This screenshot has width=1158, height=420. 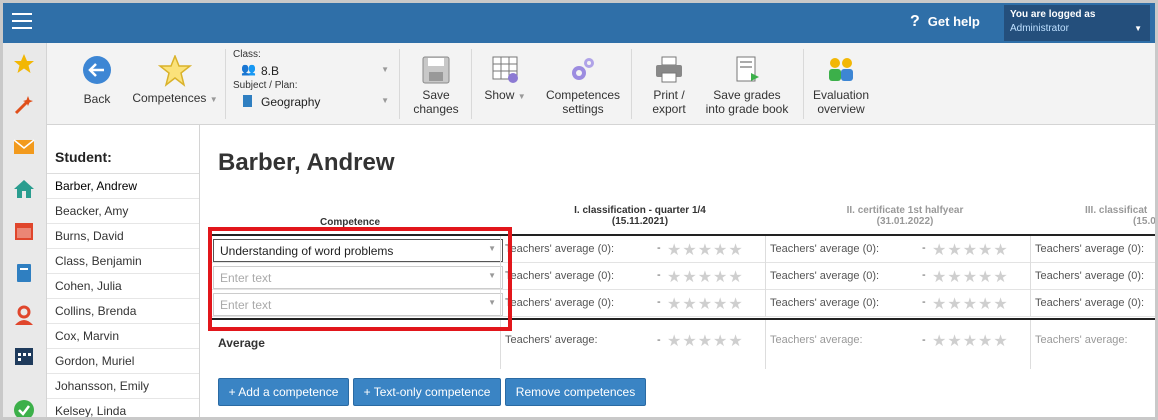 I want to click on evaluation-overview-button: Evaluation overview, so click(x=841, y=85).